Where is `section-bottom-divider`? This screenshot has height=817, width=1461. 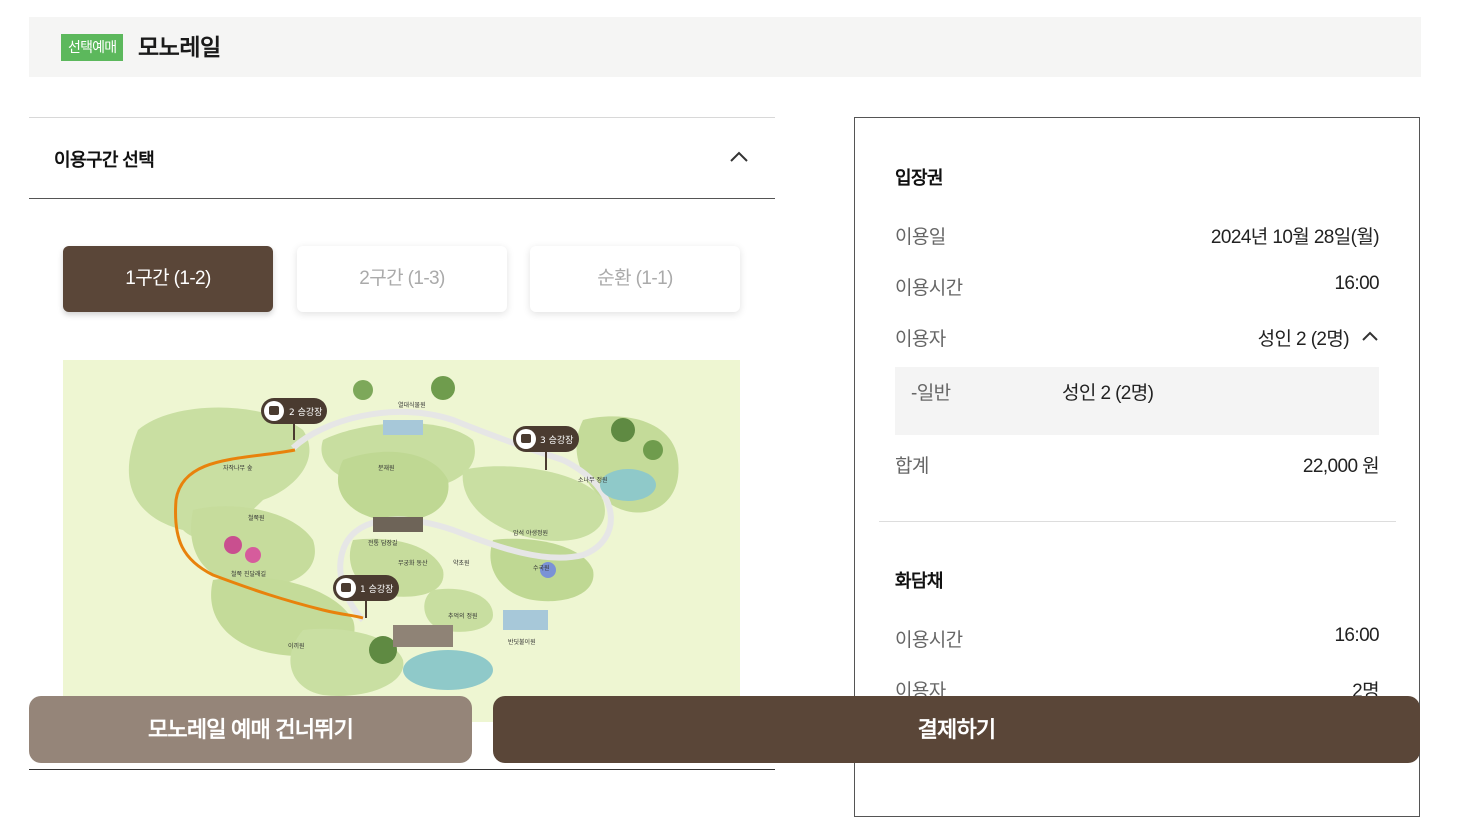
section-bottom-divider is located at coordinates (402, 769).